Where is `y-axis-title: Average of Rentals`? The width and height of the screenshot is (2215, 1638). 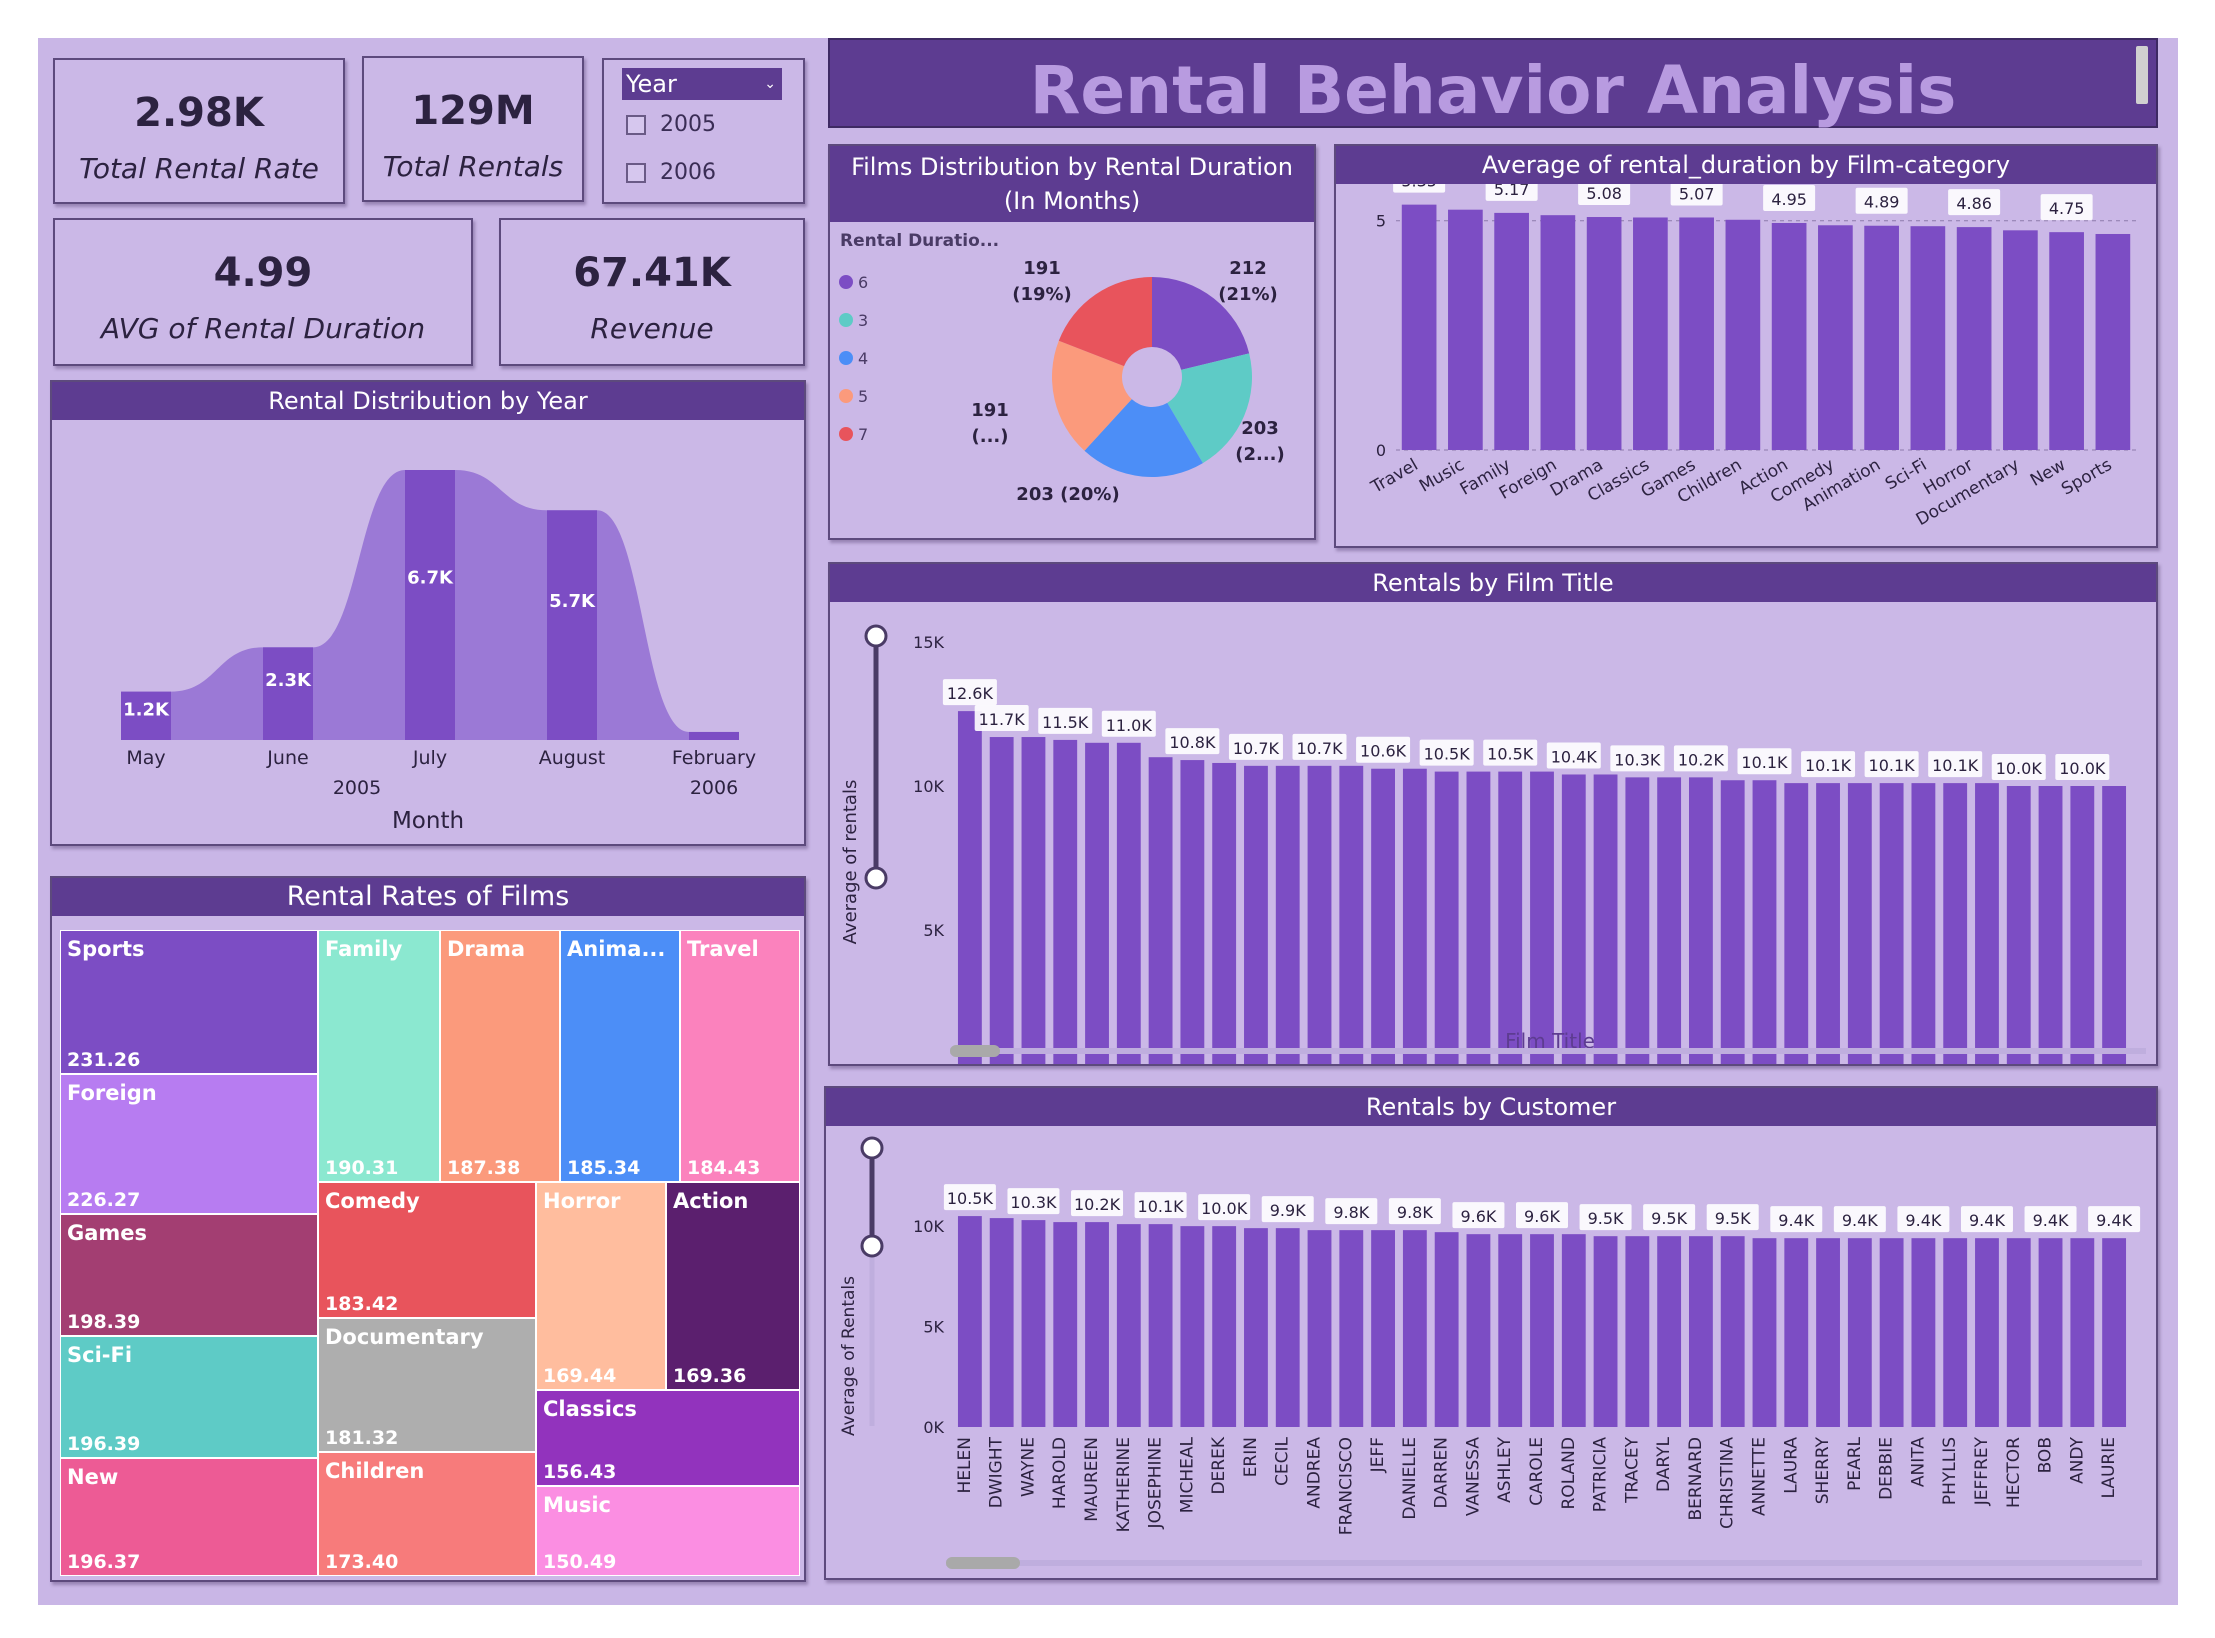 y-axis-title: Average of Rentals is located at coordinates (849, 1356).